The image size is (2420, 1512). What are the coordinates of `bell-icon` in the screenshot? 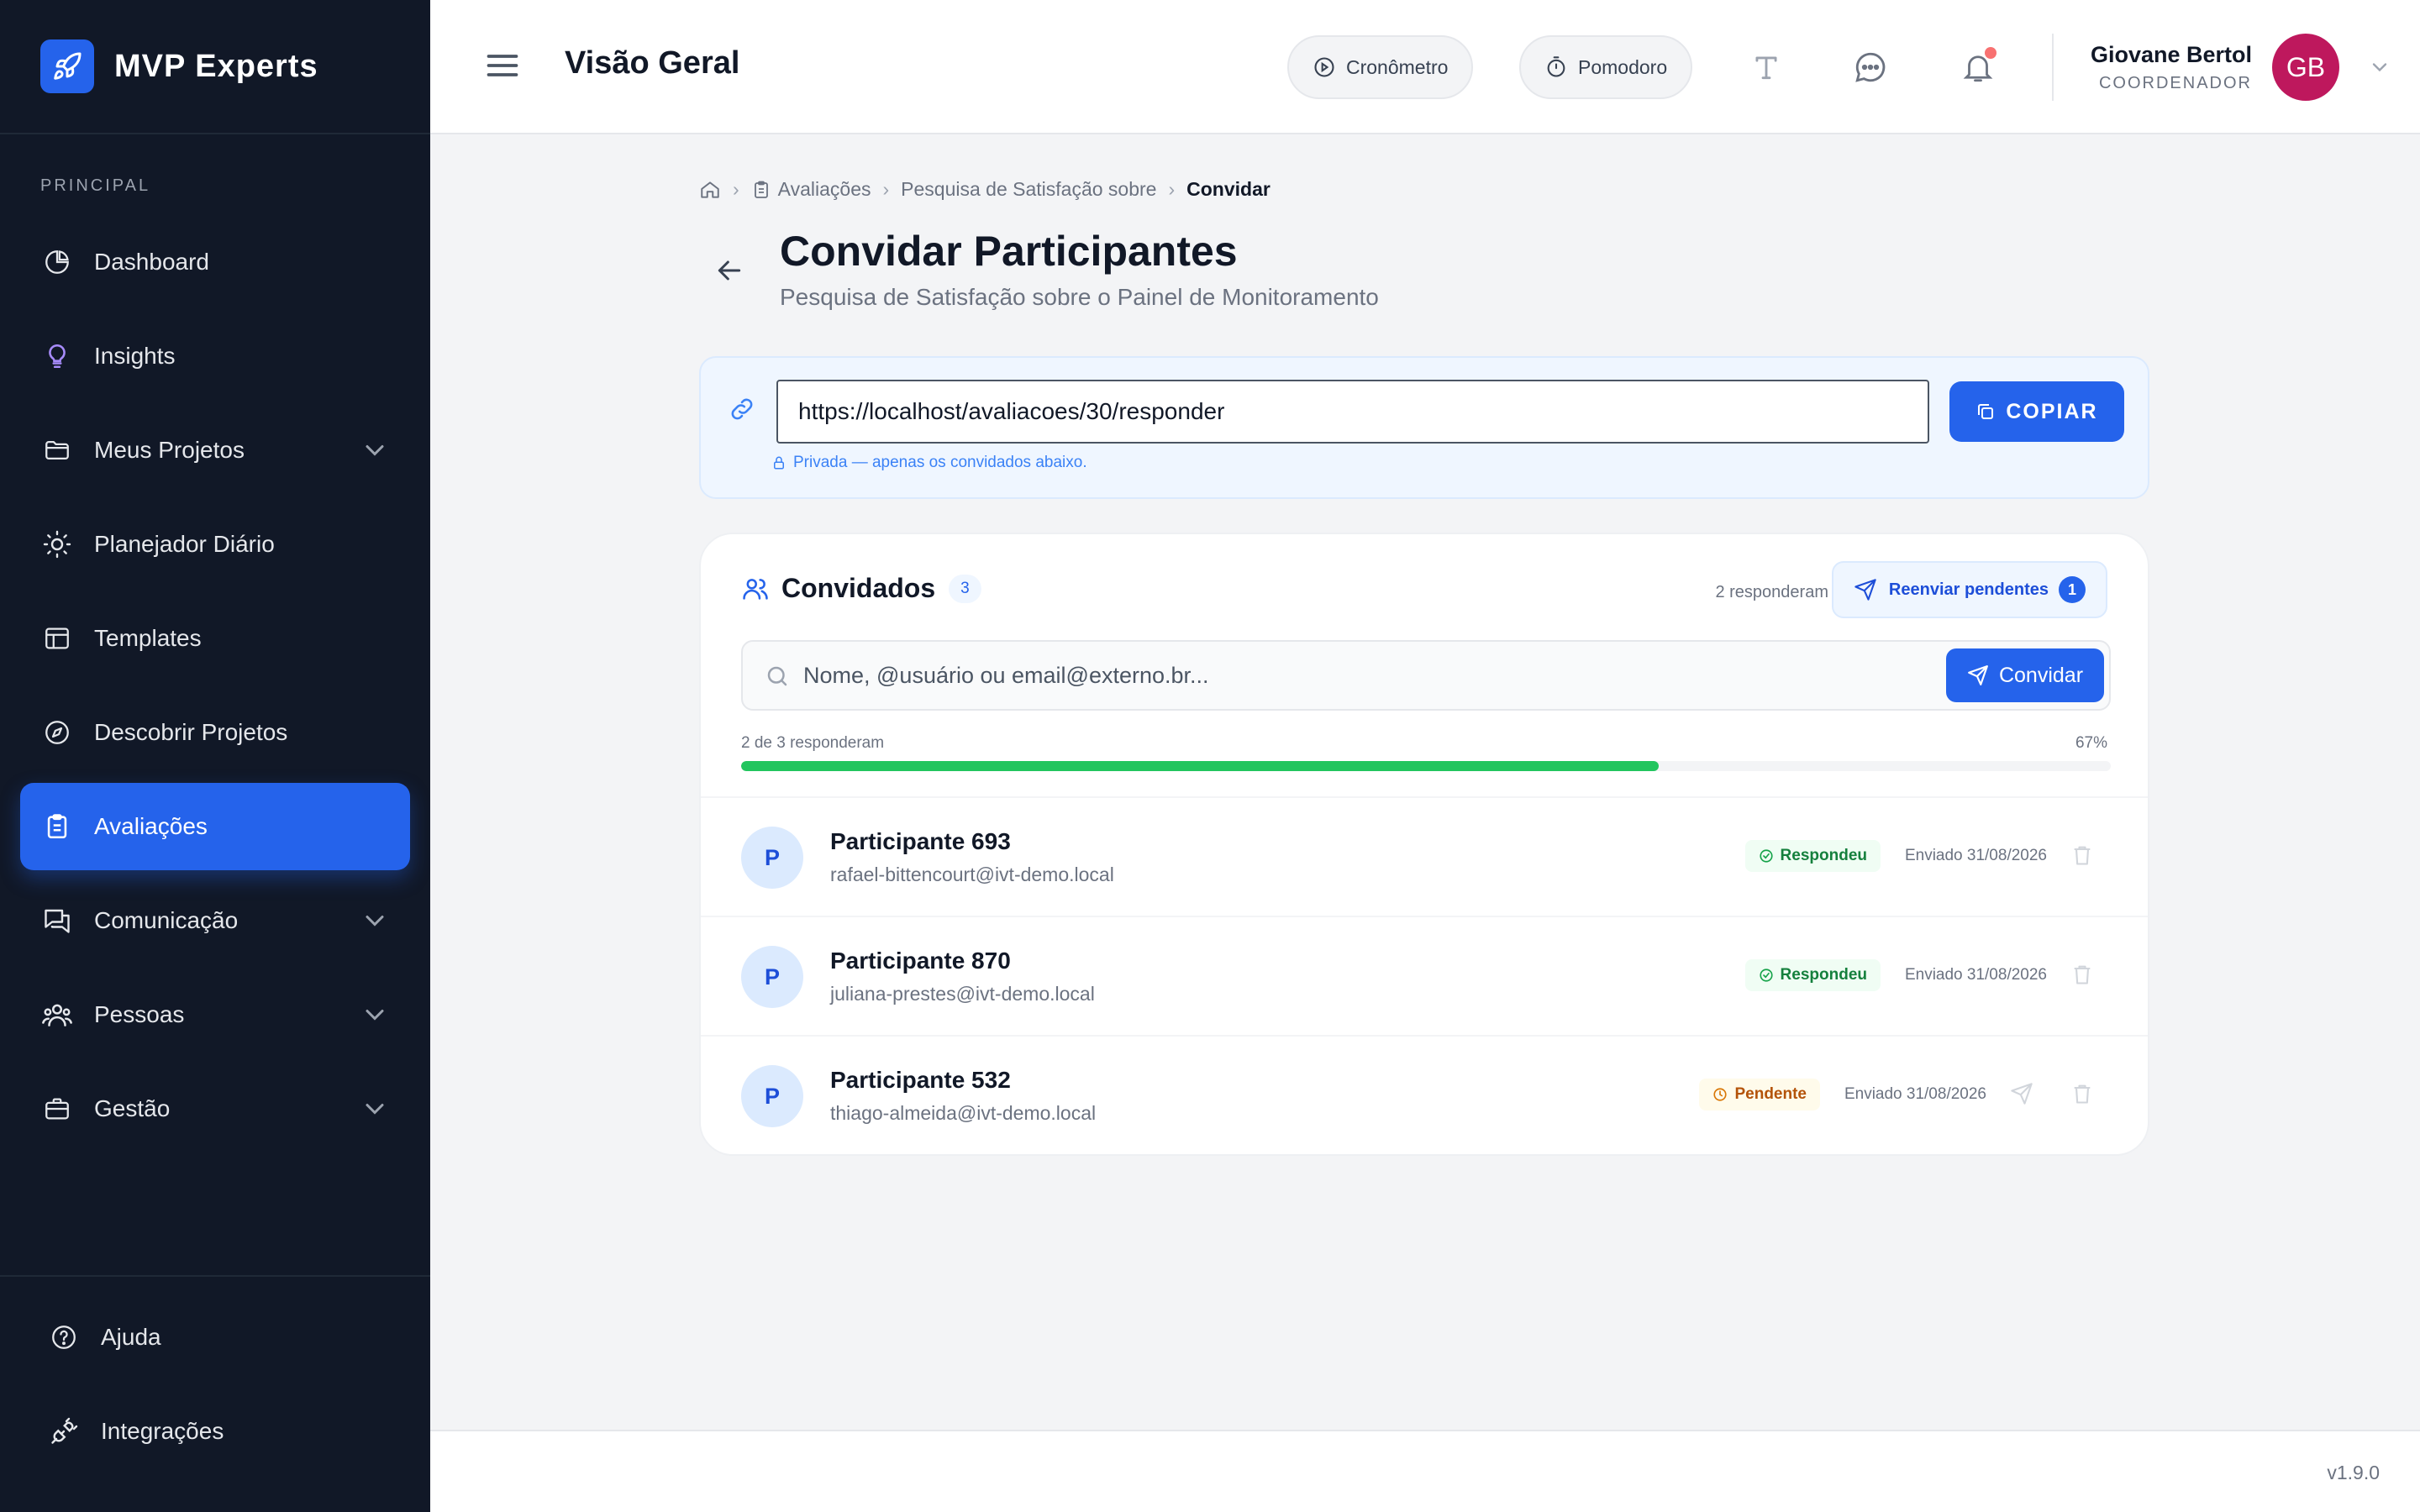 It's located at (1978, 67).